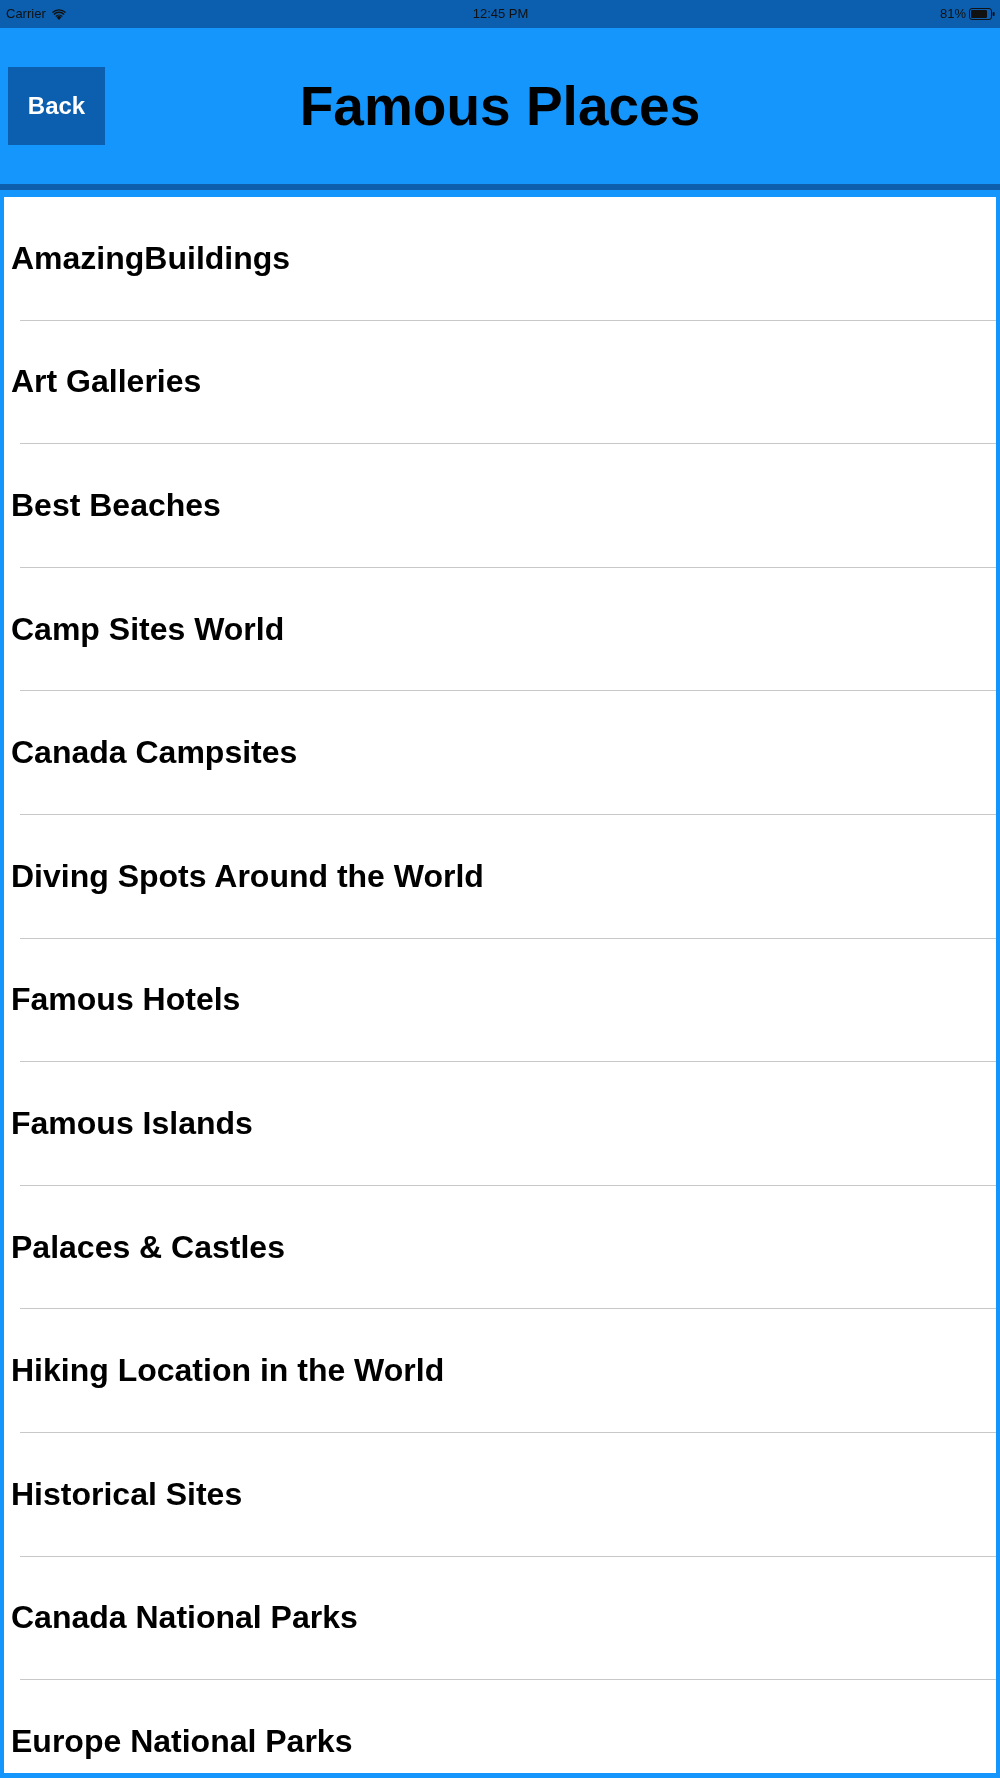 Image resolution: width=1000 pixels, height=1778 pixels. Describe the element at coordinates (500, 1494) in the screenshot. I see `list-item: Historical Sites` at that location.